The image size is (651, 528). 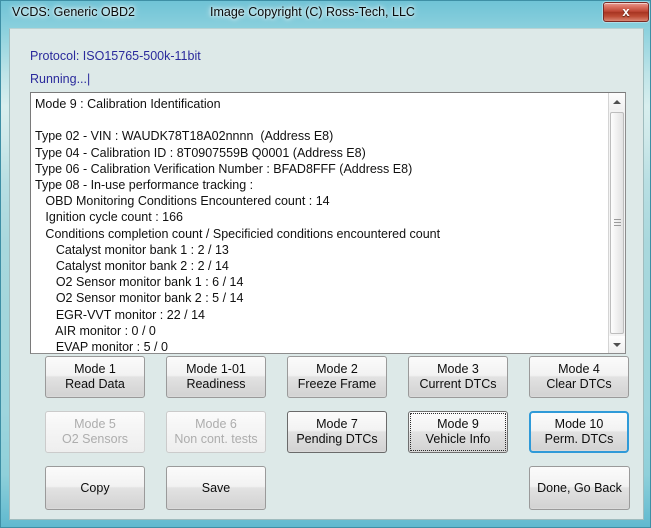 What do you see at coordinates (216, 384) in the screenshot?
I see `button-line-2: Readiness` at bounding box center [216, 384].